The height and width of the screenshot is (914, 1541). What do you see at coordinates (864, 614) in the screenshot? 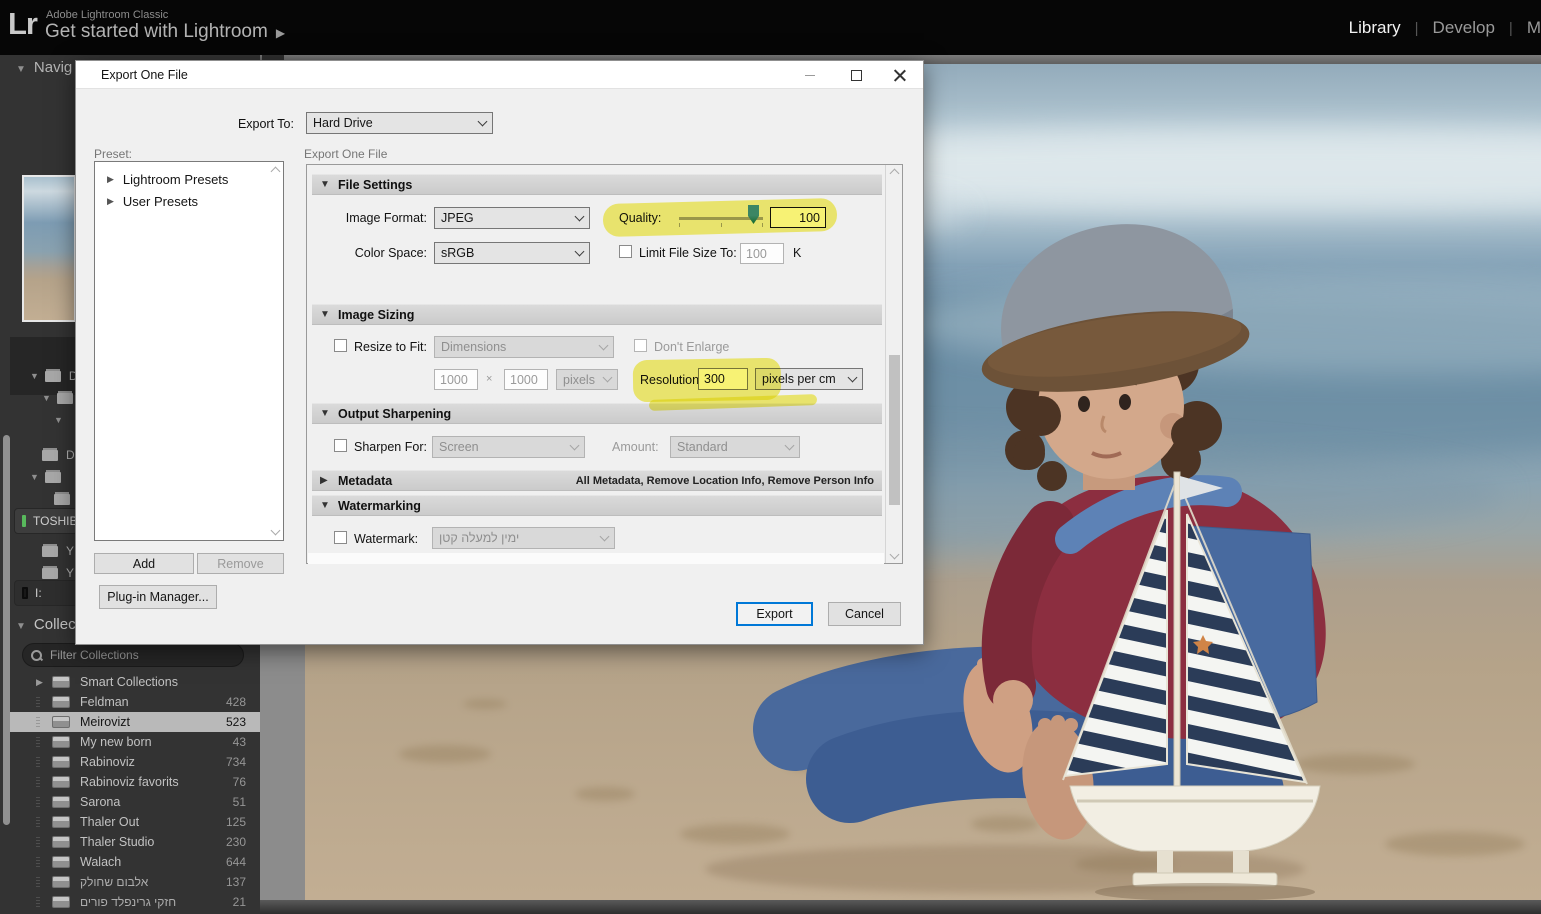
I see `cancel-button: Cancel` at bounding box center [864, 614].